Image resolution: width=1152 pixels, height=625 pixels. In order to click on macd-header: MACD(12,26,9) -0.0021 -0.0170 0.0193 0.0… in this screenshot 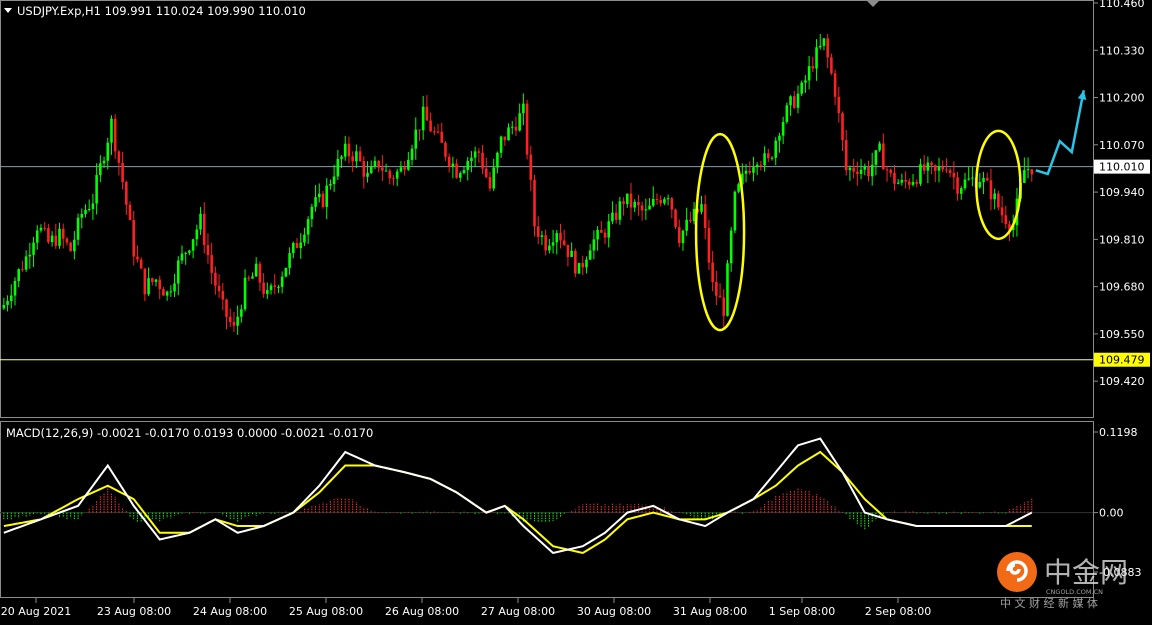, I will do `click(189, 433)`.